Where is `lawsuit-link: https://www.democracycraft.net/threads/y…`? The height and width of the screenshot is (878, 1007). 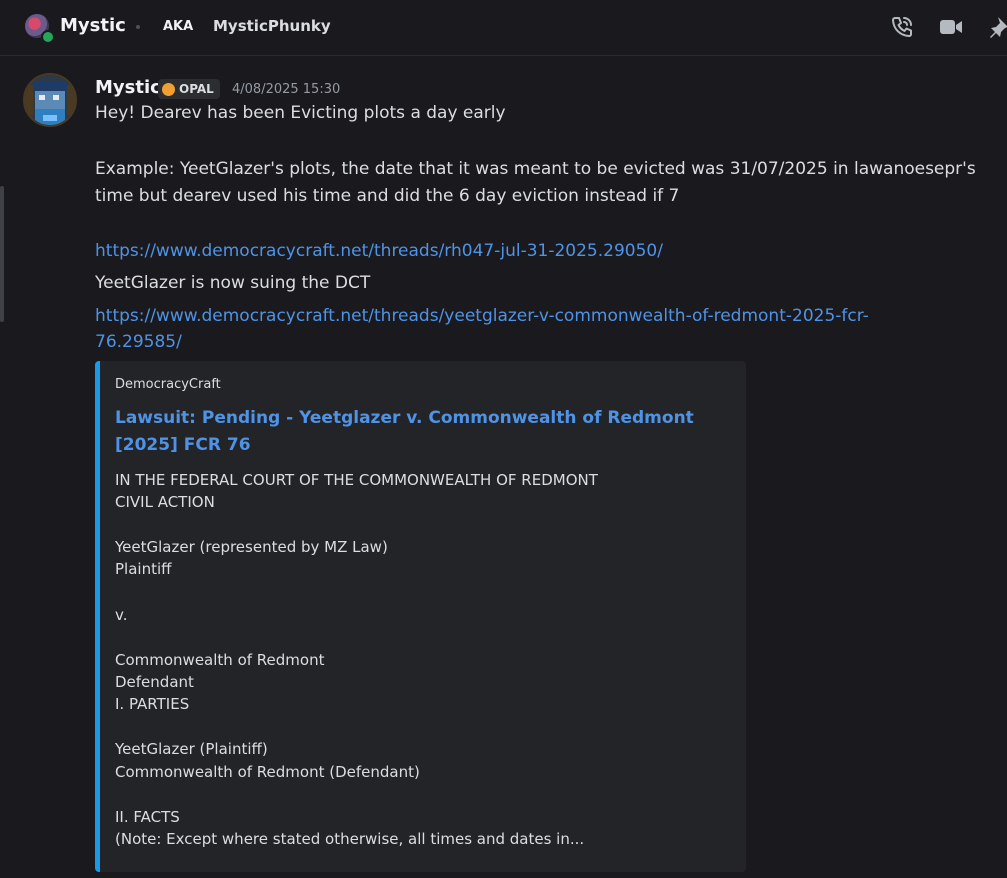
lawsuit-link: https://www.democracycraft.net/threads/y… is located at coordinates (482, 316).